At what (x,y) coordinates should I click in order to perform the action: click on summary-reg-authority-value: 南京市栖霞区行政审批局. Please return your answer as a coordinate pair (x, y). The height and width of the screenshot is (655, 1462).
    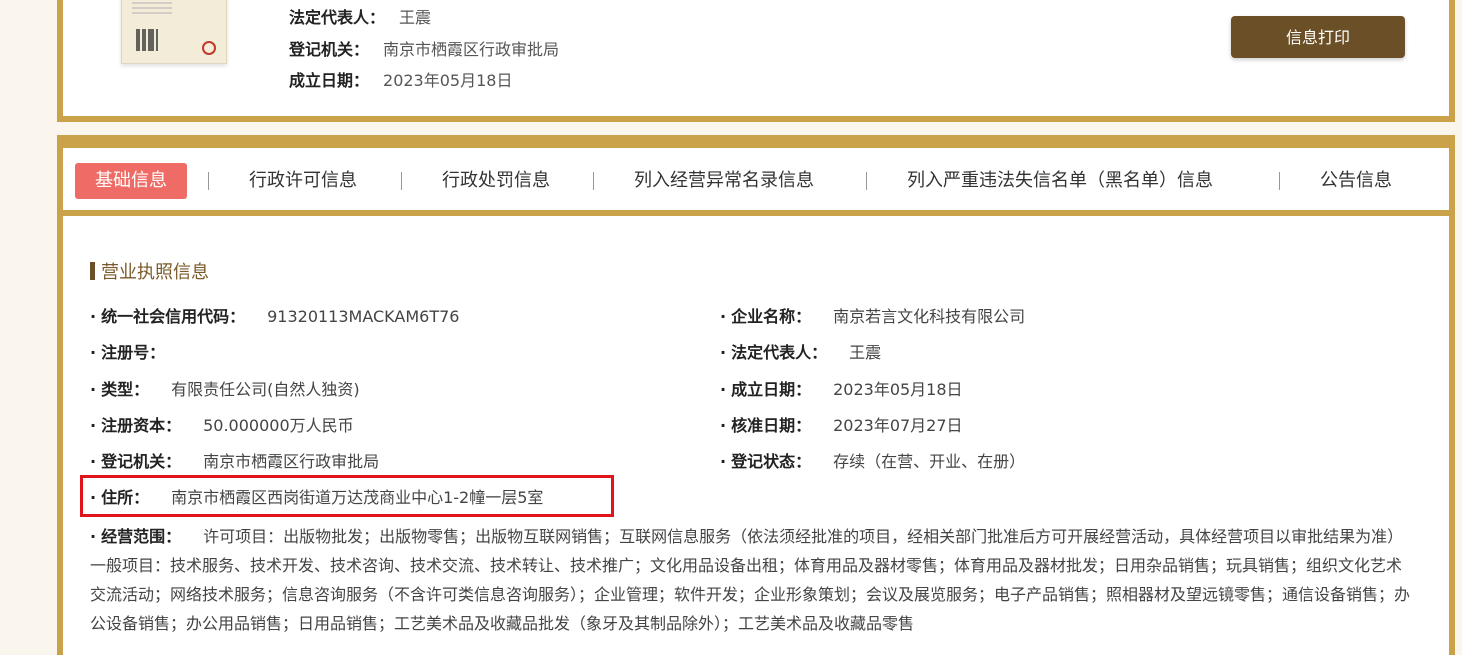
    Looking at the image, I should click on (471, 49).